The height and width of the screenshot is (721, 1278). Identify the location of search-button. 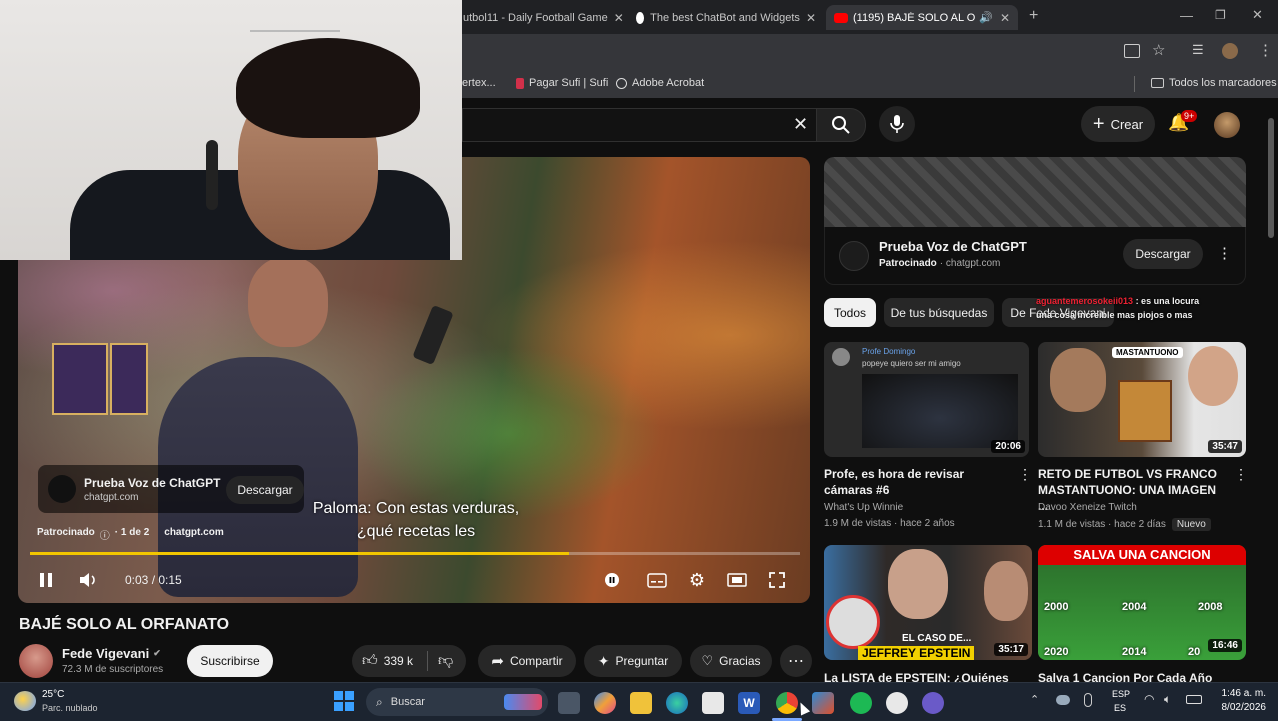
(841, 125).